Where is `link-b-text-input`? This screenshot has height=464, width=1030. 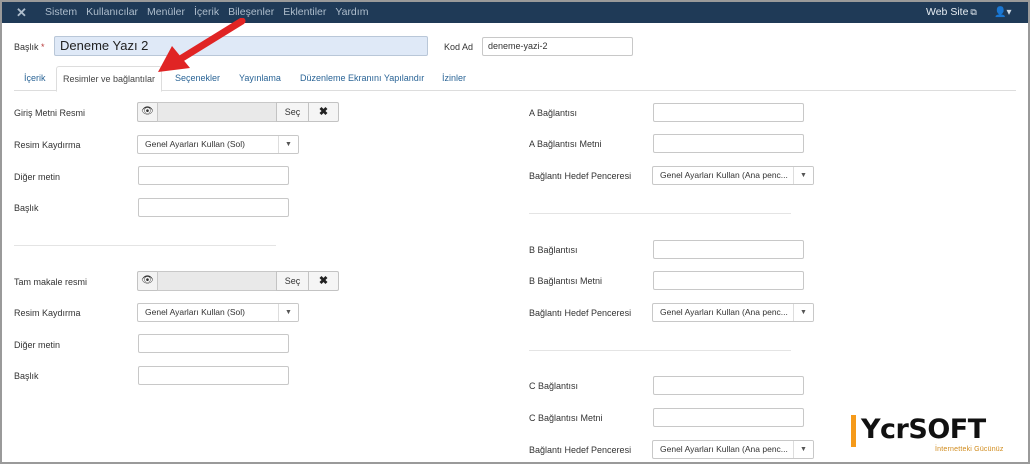
link-b-text-input is located at coordinates (728, 280).